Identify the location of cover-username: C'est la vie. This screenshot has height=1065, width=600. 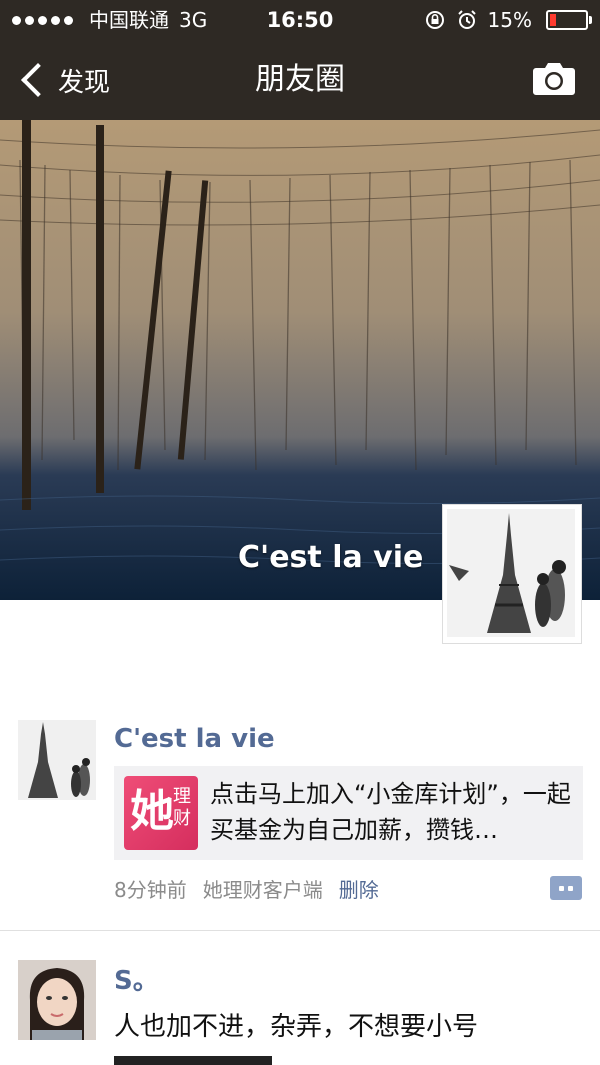
(331, 557).